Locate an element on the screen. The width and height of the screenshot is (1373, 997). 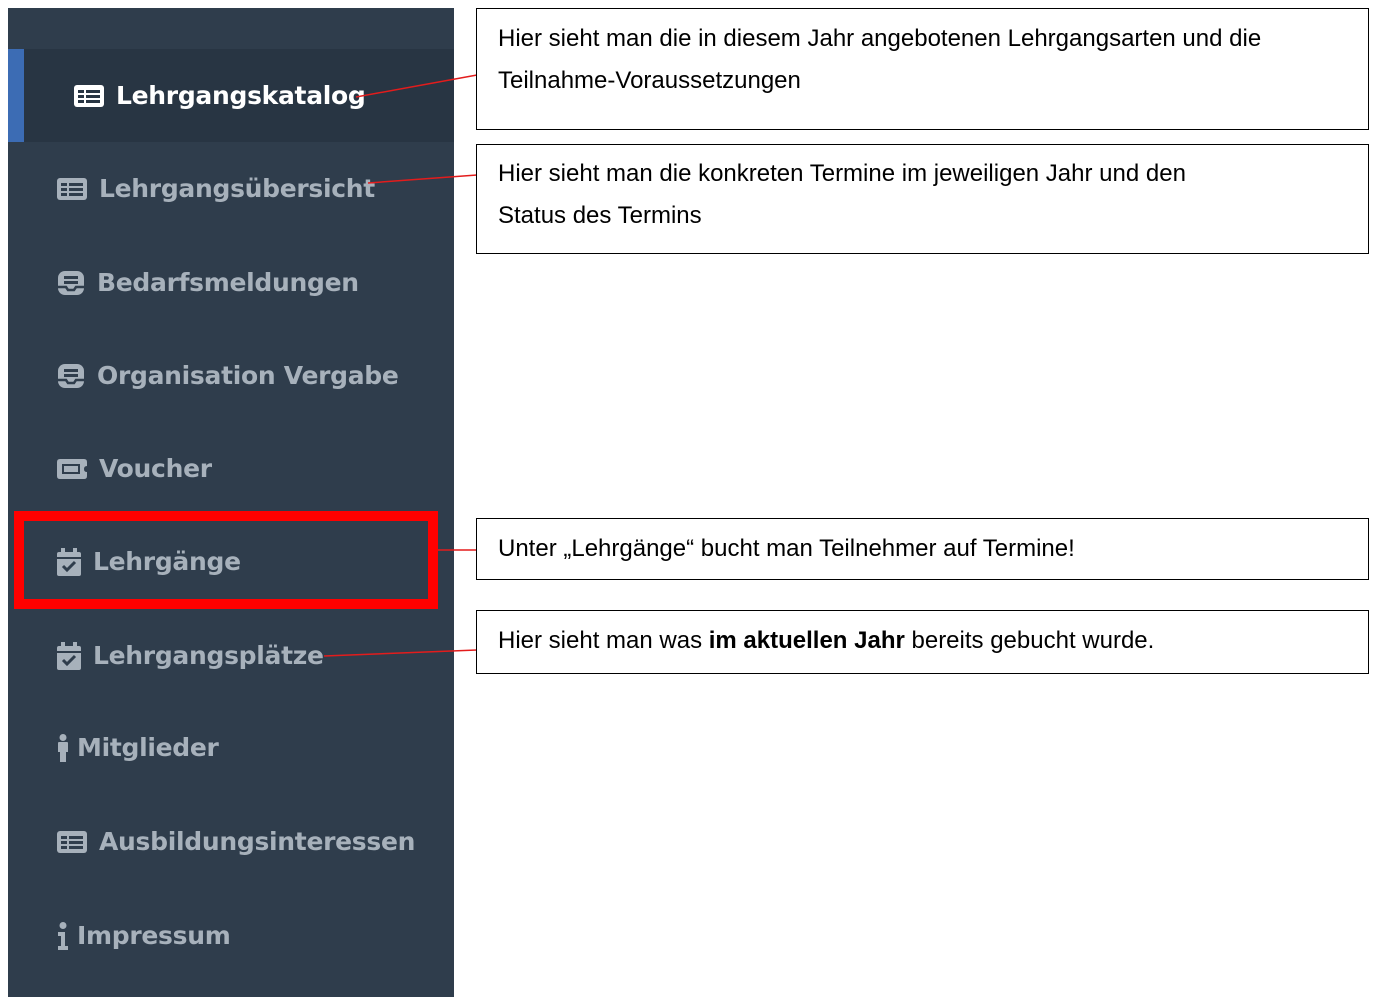
callout-text-line: Teilnahme-Voraussetzungen is located at coordinates (649, 80).